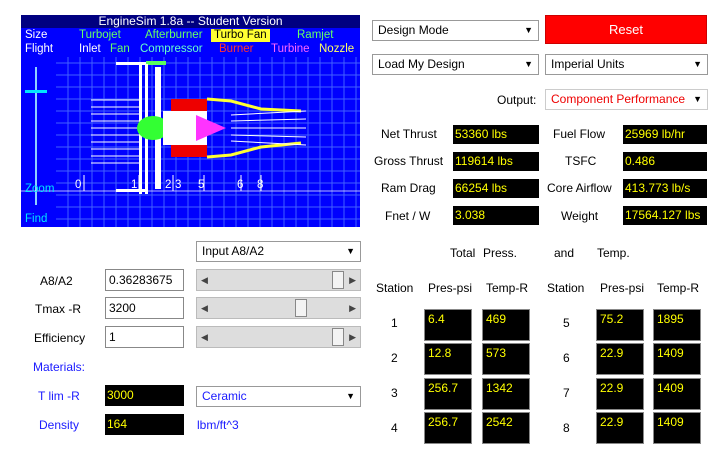 Image resolution: width=726 pixels, height=455 pixels. I want to click on station-pres: 75.2, so click(620, 325).